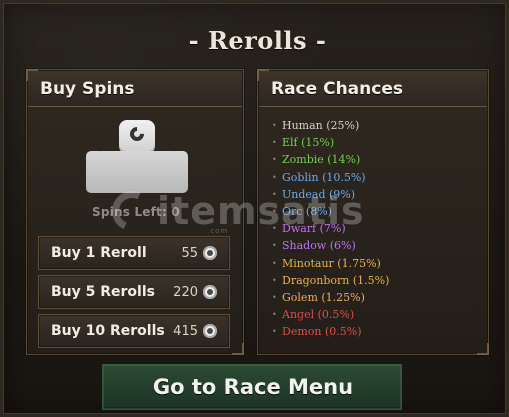  I want to click on race-zombie-label: Zombie (14%), so click(321, 160).